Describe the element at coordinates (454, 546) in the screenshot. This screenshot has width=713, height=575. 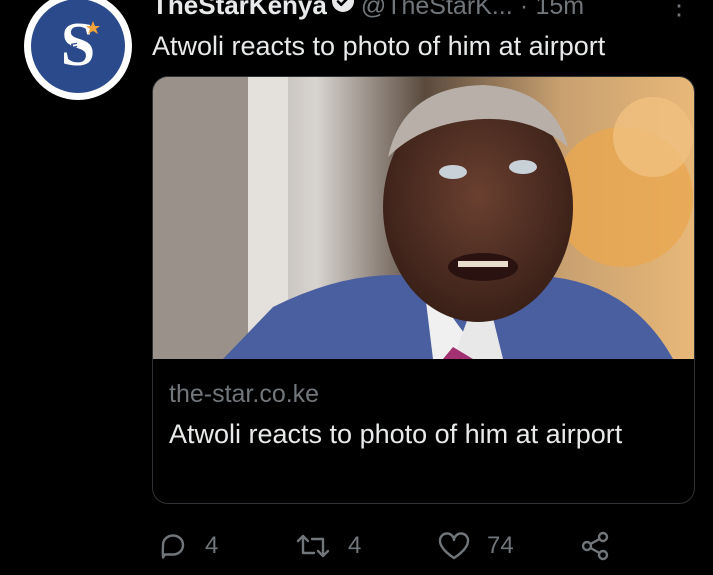
I see `like-icon` at that location.